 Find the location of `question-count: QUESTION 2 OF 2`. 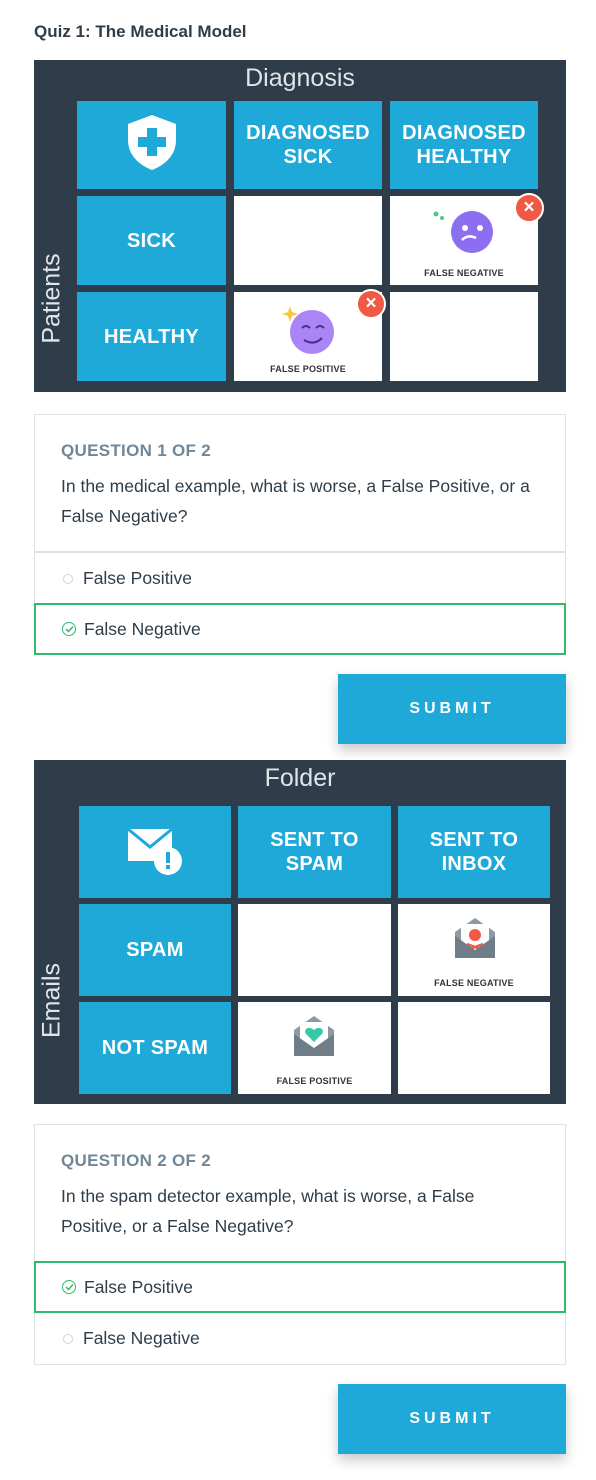

question-count: QUESTION 2 OF 2 is located at coordinates (136, 1160).